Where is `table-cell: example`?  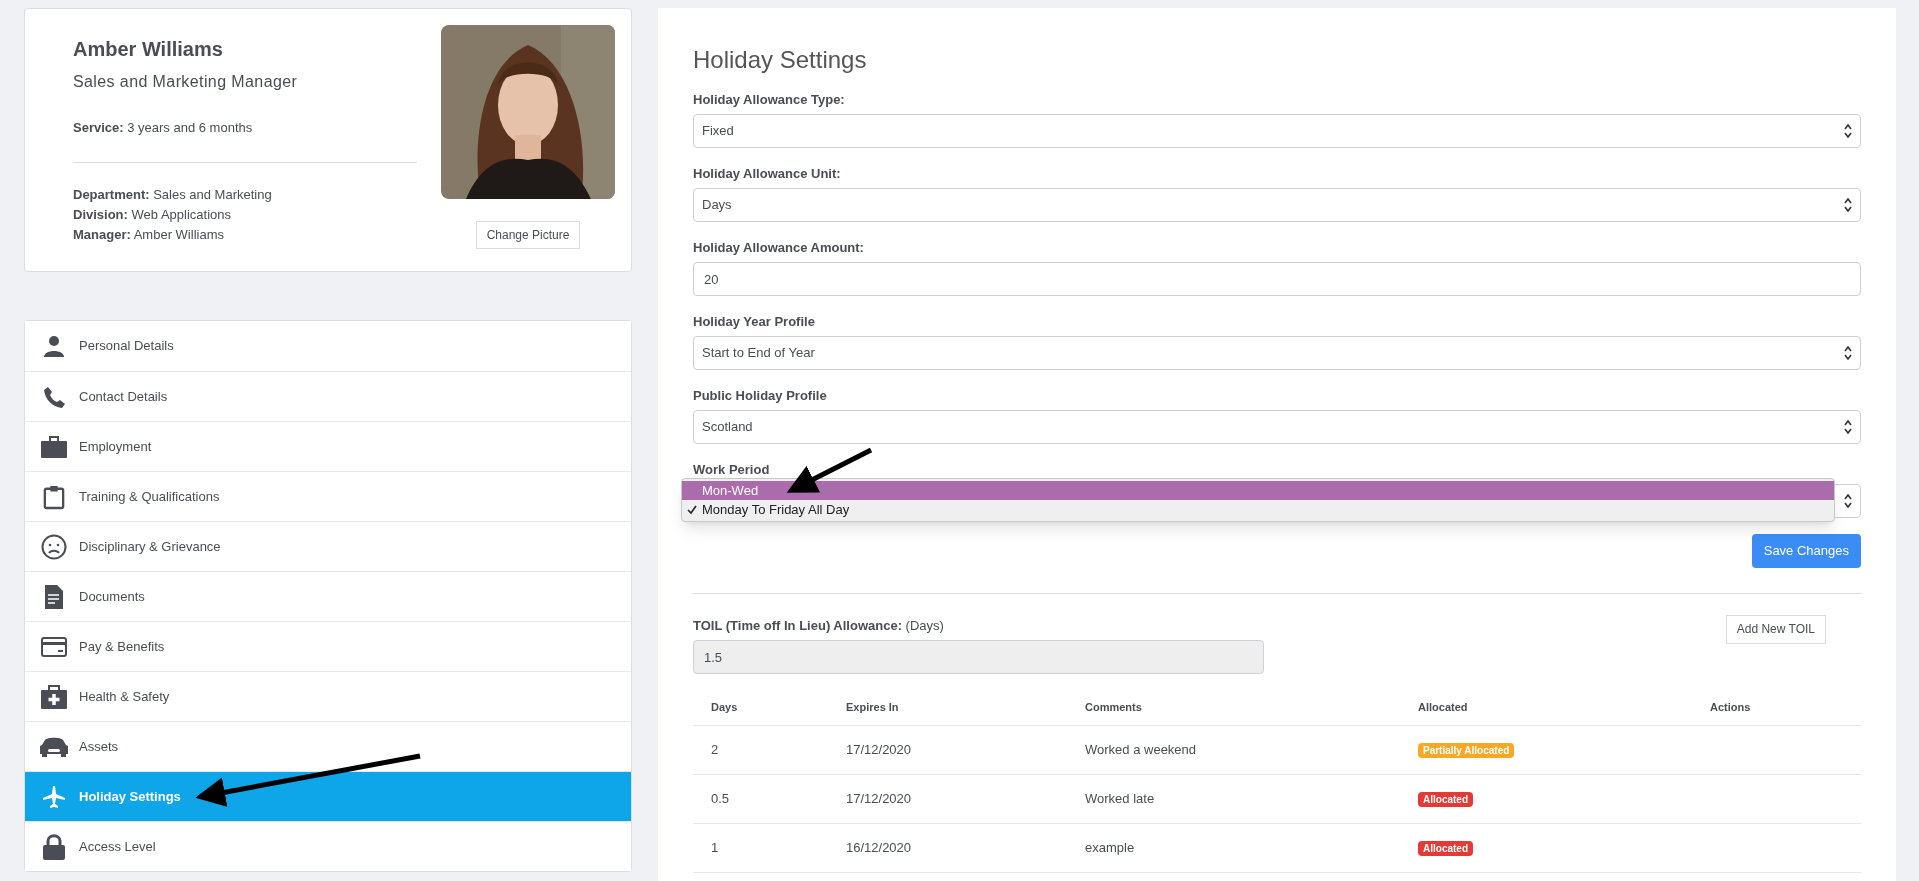 table-cell: example is located at coordinates (1110, 848).